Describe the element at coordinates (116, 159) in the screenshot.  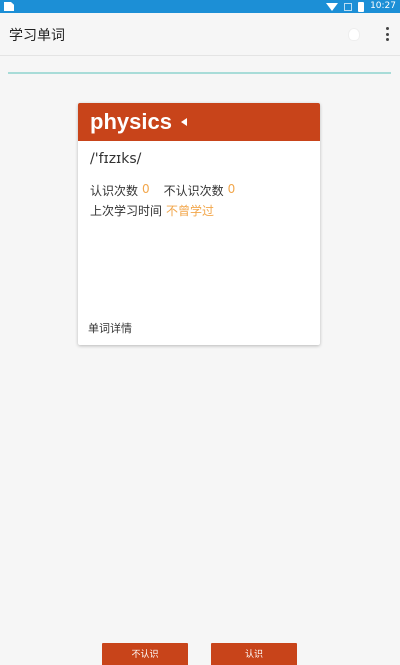
I see `phonetic-text: /'fɪzɪks/` at that location.